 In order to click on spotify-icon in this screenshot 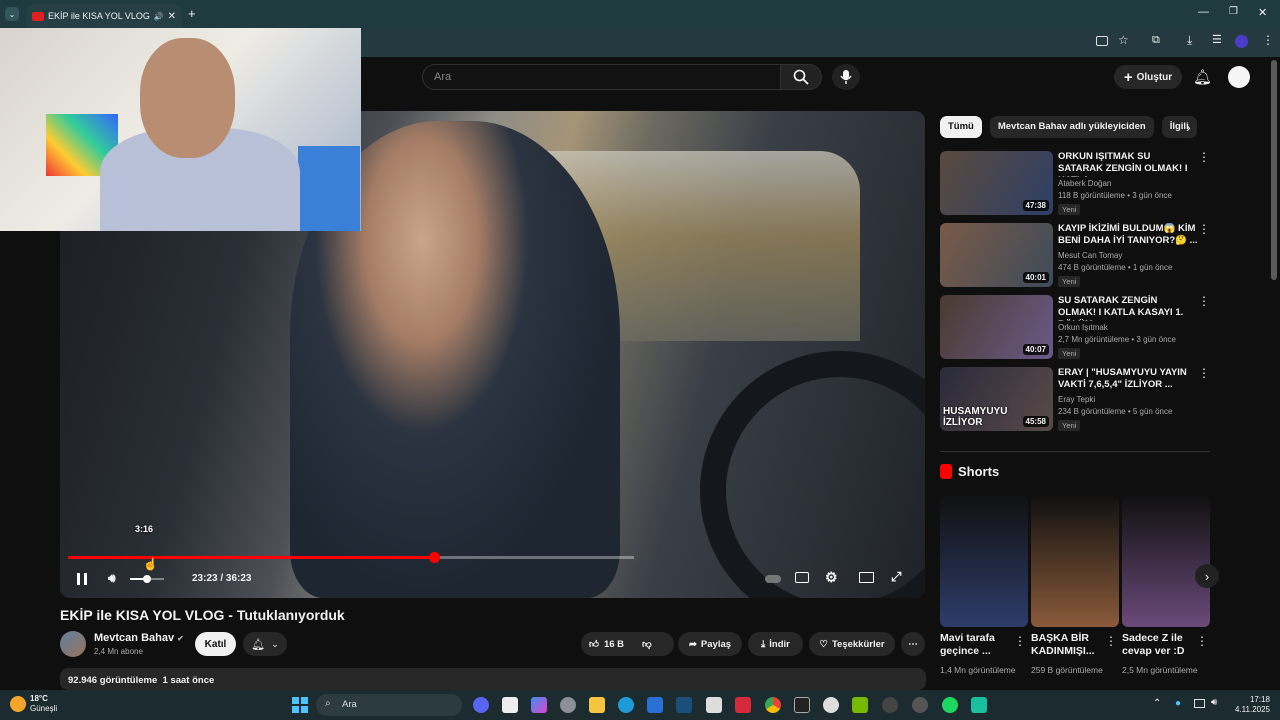, I will do `click(950, 705)`.